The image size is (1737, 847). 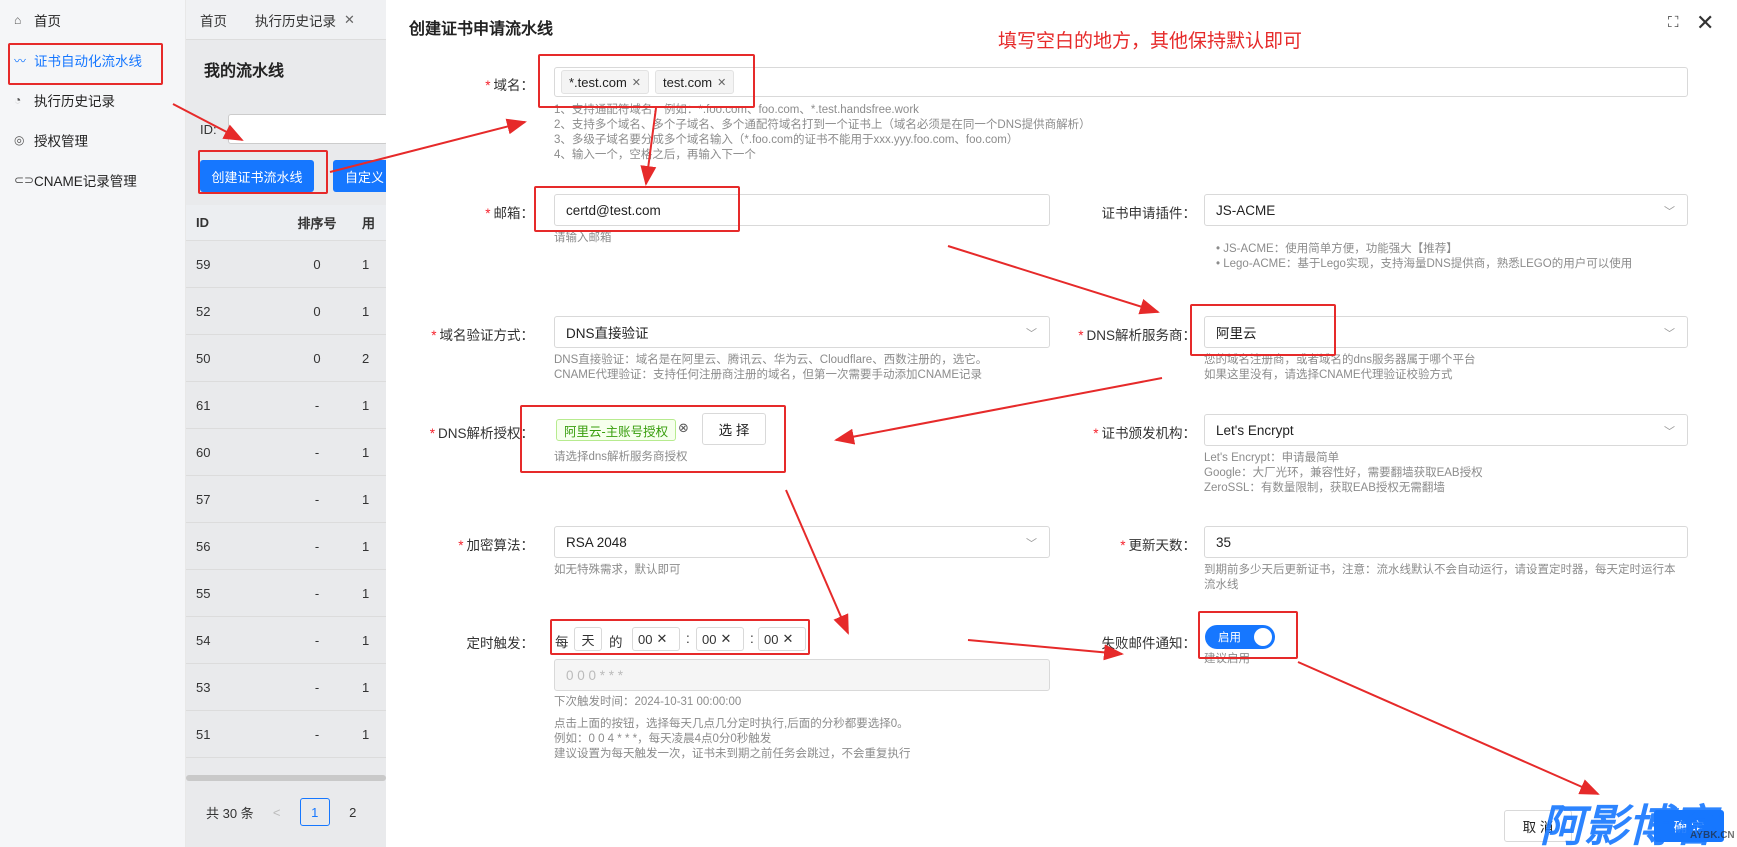 I want to click on table-header: ID 排序号 用, so click(x=286, y=223).